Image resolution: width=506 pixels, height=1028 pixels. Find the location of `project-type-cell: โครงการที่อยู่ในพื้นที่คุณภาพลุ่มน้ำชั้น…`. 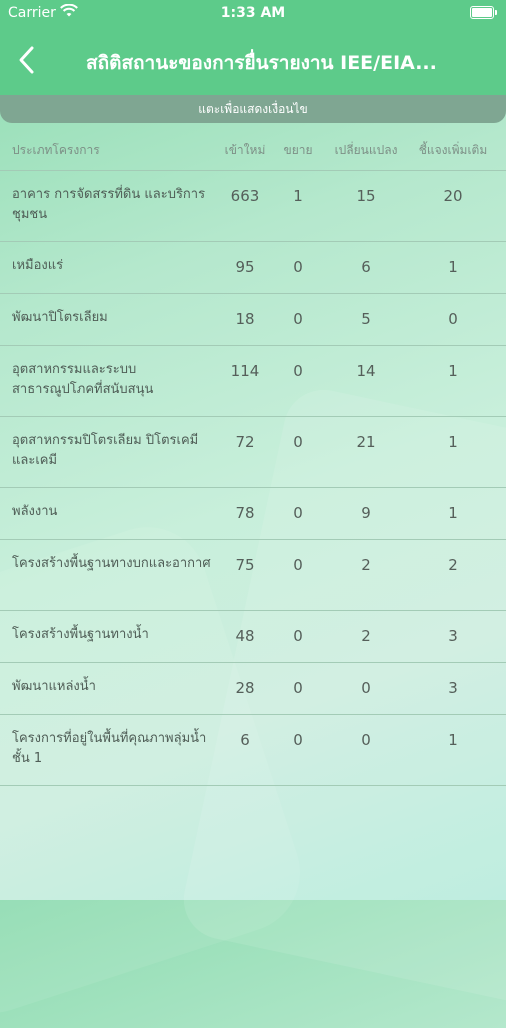

project-type-cell: โครงการที่อยู่ในพื้นที่คุณภาพลุ่มน้ำชั้น… is located at coordinates (109, 748).